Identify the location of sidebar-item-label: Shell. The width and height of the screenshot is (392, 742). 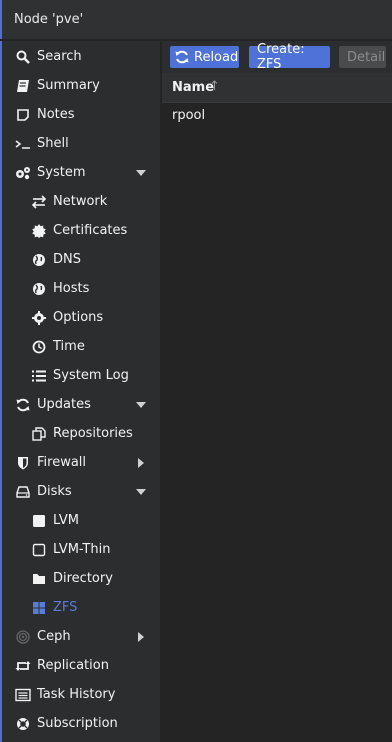
(53, 143).